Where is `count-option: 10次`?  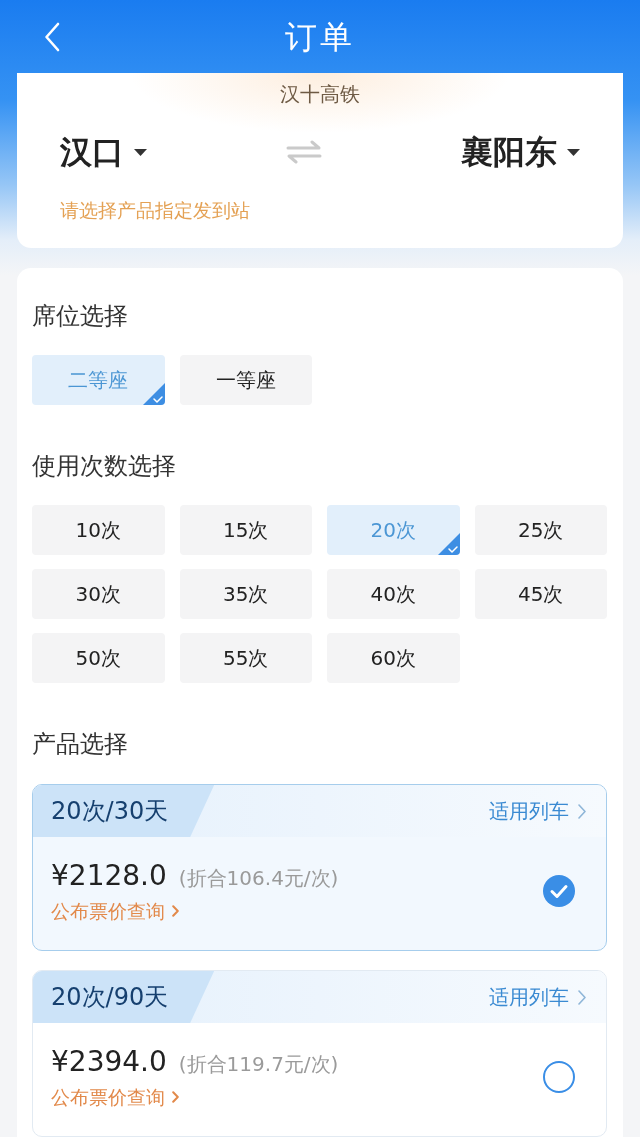
count-option: 10次 is located at coordinates (98, 530).